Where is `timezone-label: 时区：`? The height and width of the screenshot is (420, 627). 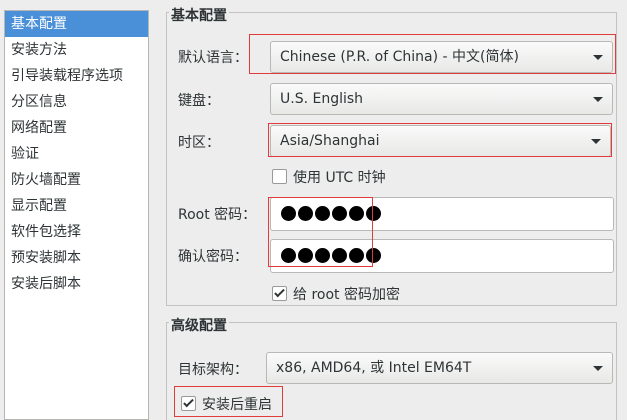
timezone-label: 时区： is located at coordinates (199, 143).